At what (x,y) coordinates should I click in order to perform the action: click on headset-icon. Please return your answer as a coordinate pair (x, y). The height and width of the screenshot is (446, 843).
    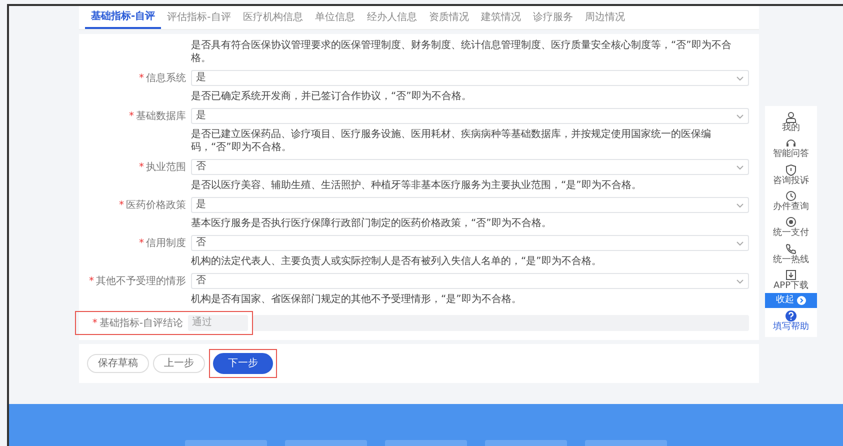
    Looking at the image, I should click on (791, 143).